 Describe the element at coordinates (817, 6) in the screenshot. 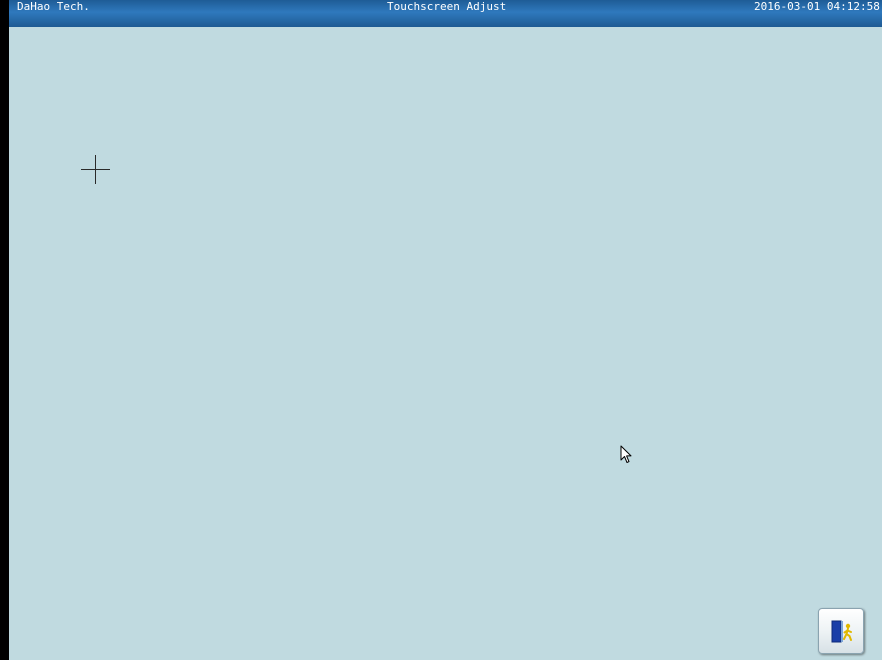

I see `datetime-label: 2016-03-01 04:12:58` at that location.